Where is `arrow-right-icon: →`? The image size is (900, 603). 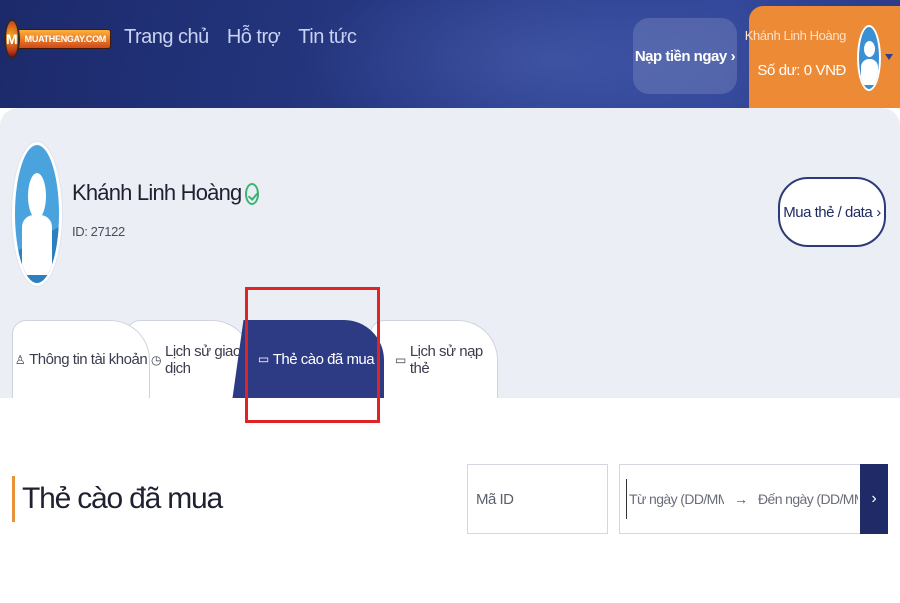
arrow-right-icon: → is located at coordinates (741, 499).